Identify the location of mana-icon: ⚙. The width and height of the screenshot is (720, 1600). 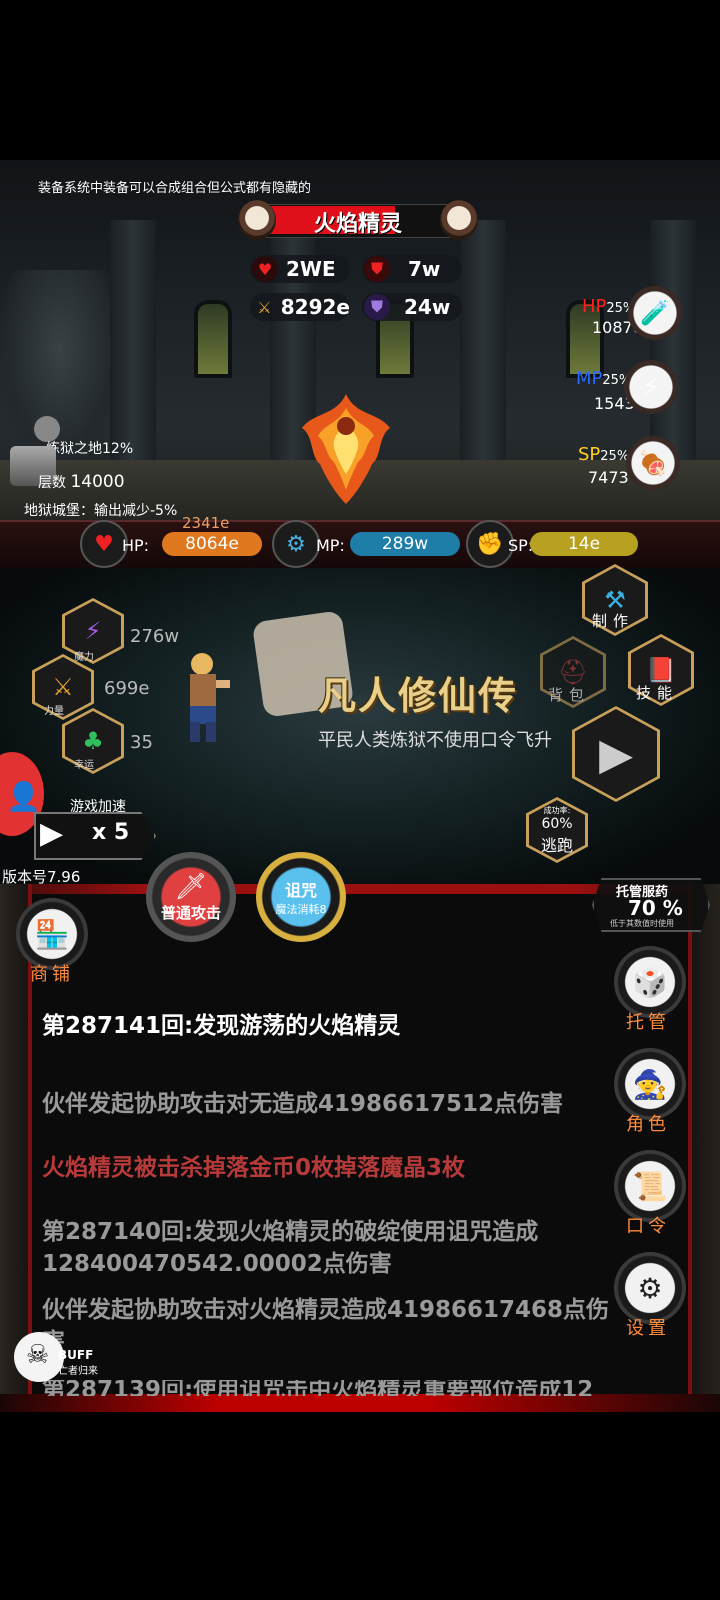
(296, 544).